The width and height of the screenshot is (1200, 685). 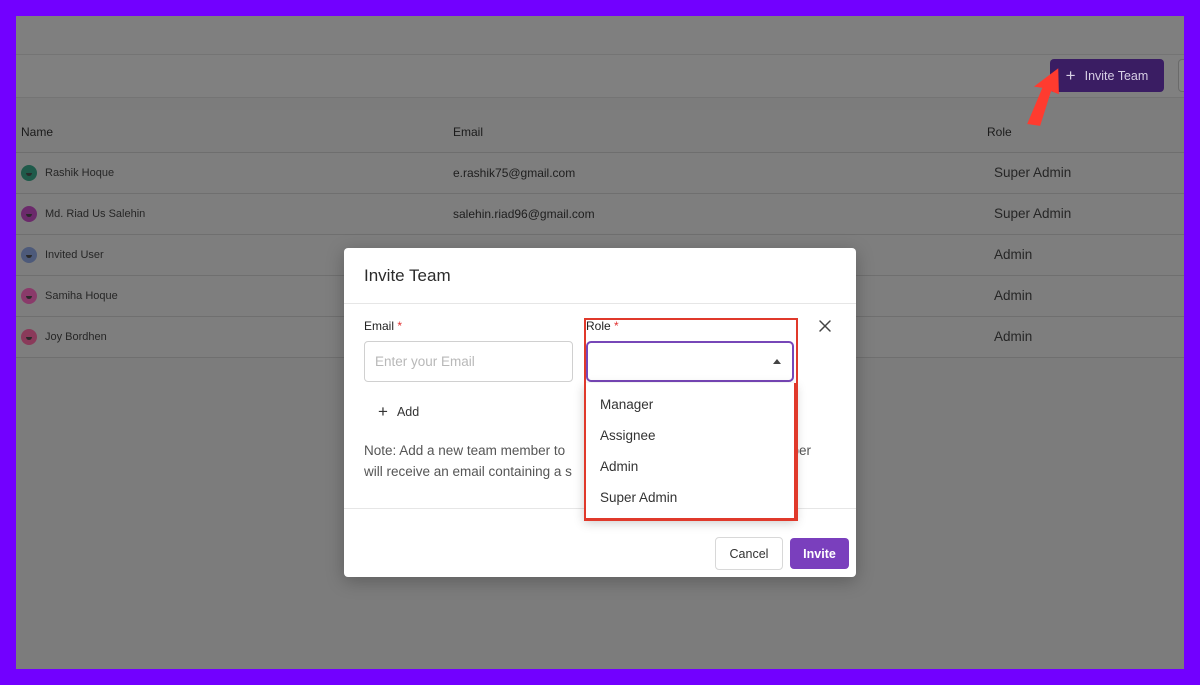 What do you see at coordinates (1043, 97) in the screenshot?
I see `cursor-arrow-icon` at bounding box center [1043, 97].